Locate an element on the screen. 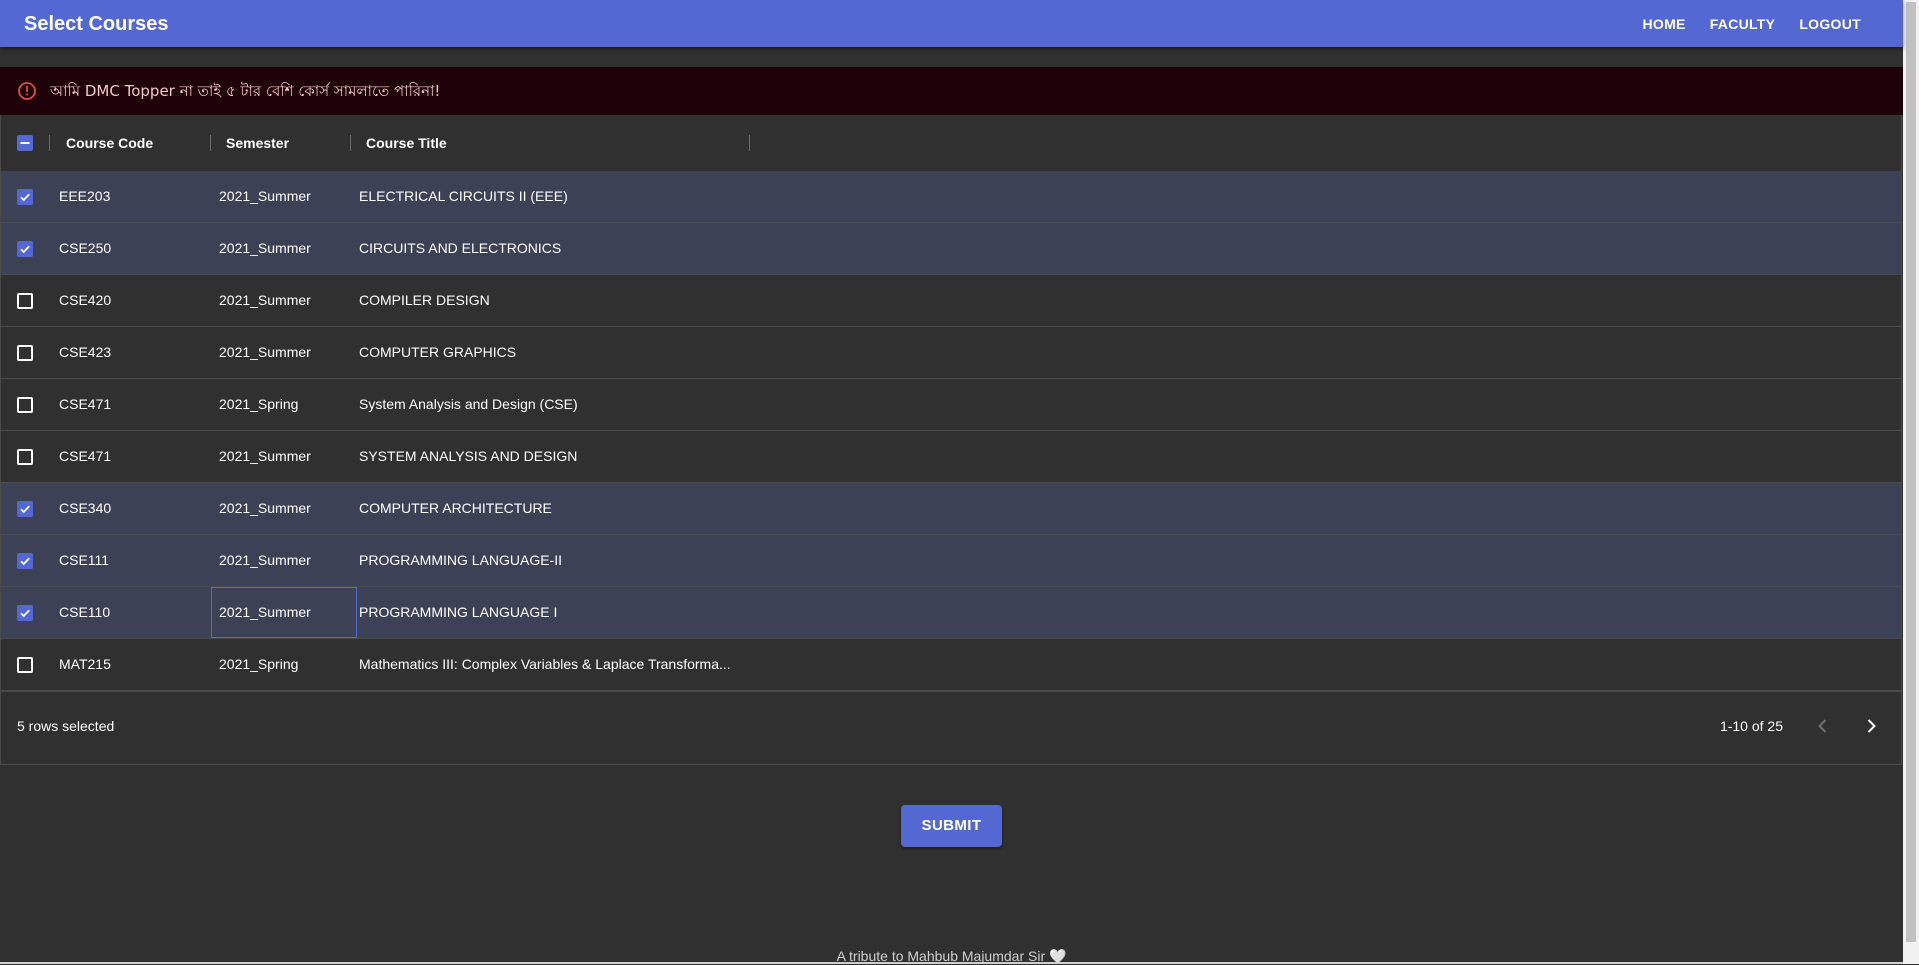 This screenshot has width=1919, height=965. app-bar: Select Courses HOME FACULTY LOGOUT is located at coordinates (951, 23).